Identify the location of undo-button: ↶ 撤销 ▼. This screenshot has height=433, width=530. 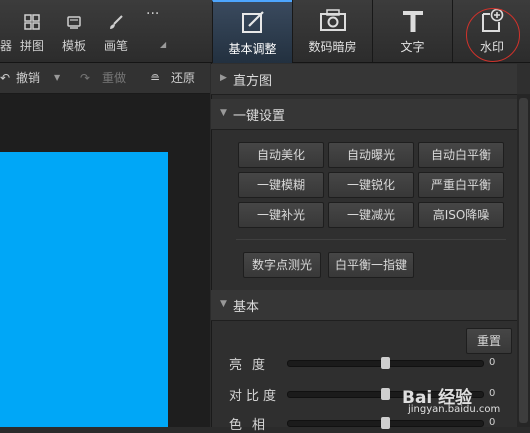
(31, 78).